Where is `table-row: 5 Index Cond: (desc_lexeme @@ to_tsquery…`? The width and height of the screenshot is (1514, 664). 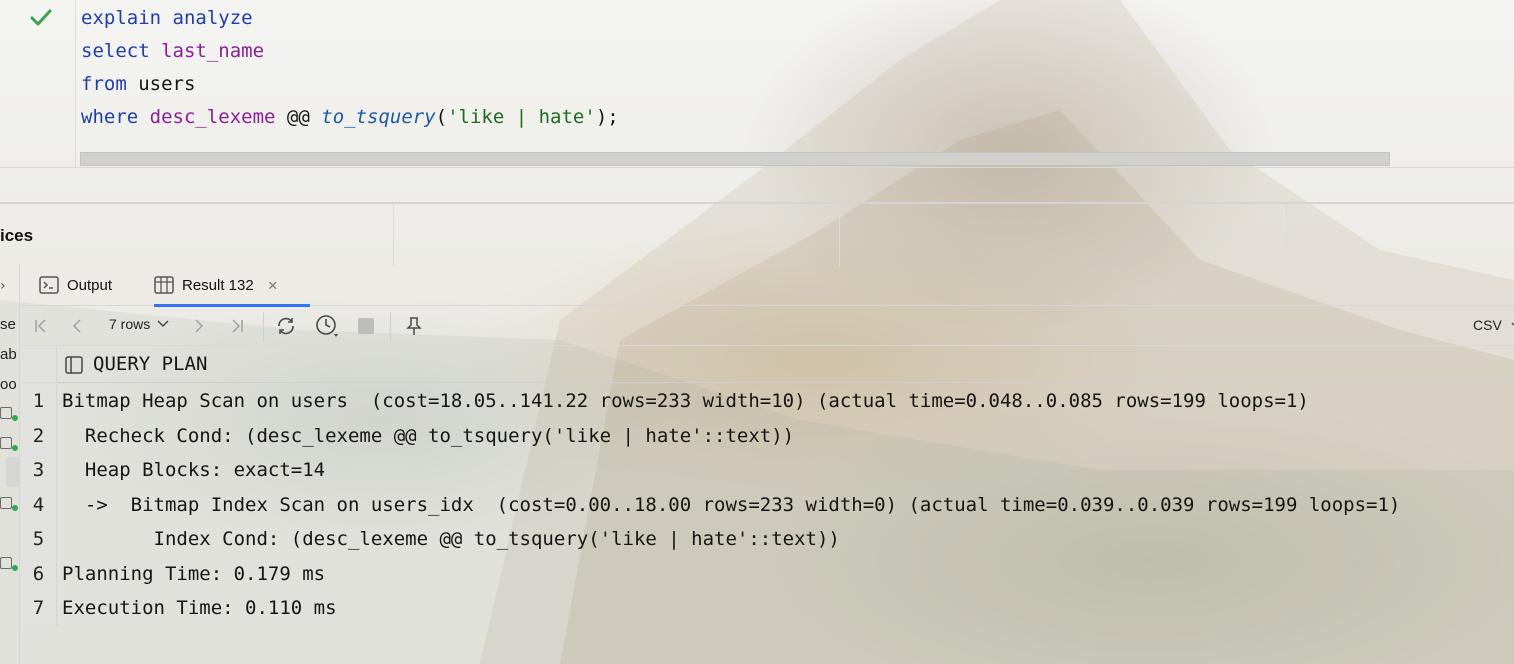
table-row: 5 Index Cond: (desc_lexeme @@ to_tsquery… is located at coordinates (767, 539).